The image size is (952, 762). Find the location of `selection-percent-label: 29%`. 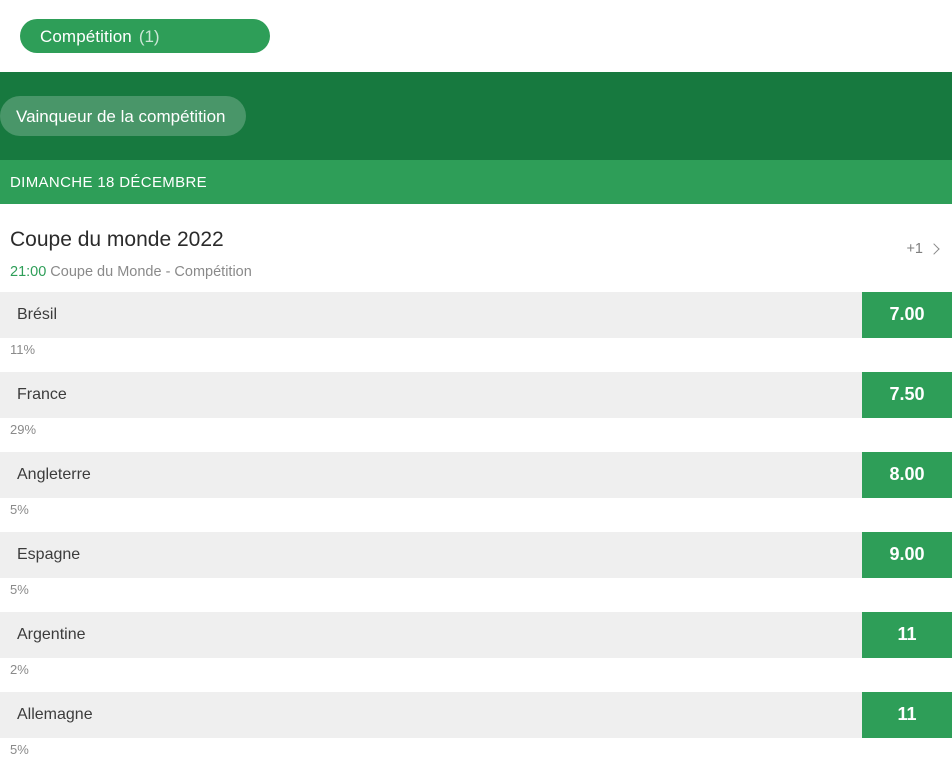

selection-percent-label: 29% is located at coordinates (23, 430).